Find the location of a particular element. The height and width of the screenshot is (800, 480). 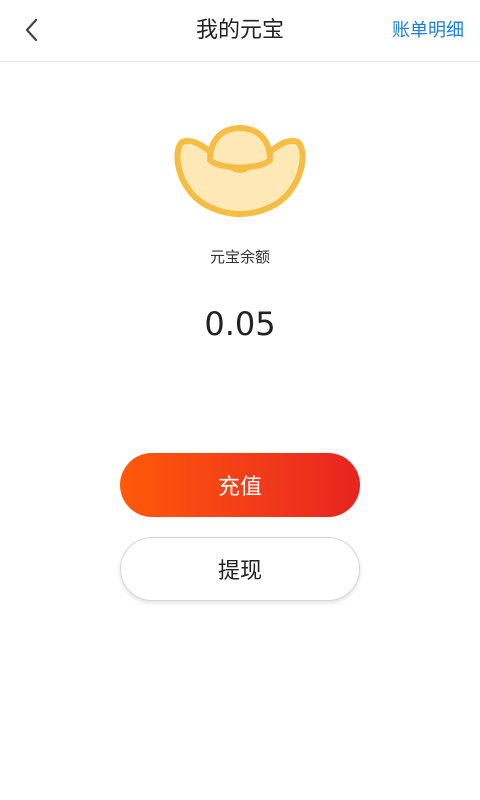

gold-ingot-icon is located at coordinates (240, 171).